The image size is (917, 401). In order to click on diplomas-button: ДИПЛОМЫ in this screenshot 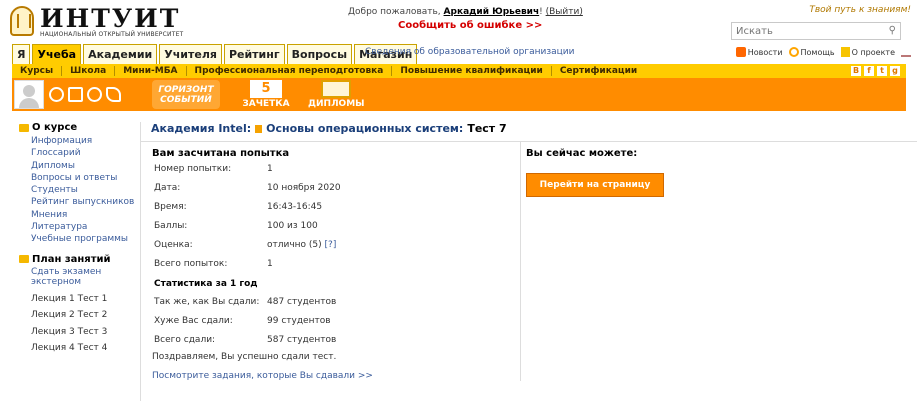, I will do `click(336, 94)`.